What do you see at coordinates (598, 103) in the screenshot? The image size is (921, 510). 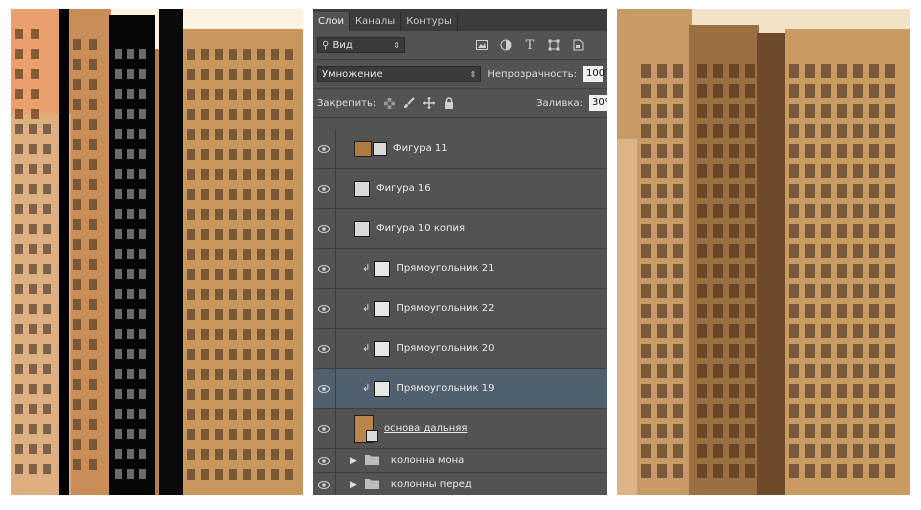 I see `fill-input: 30%` at bounding box center [598, 103].